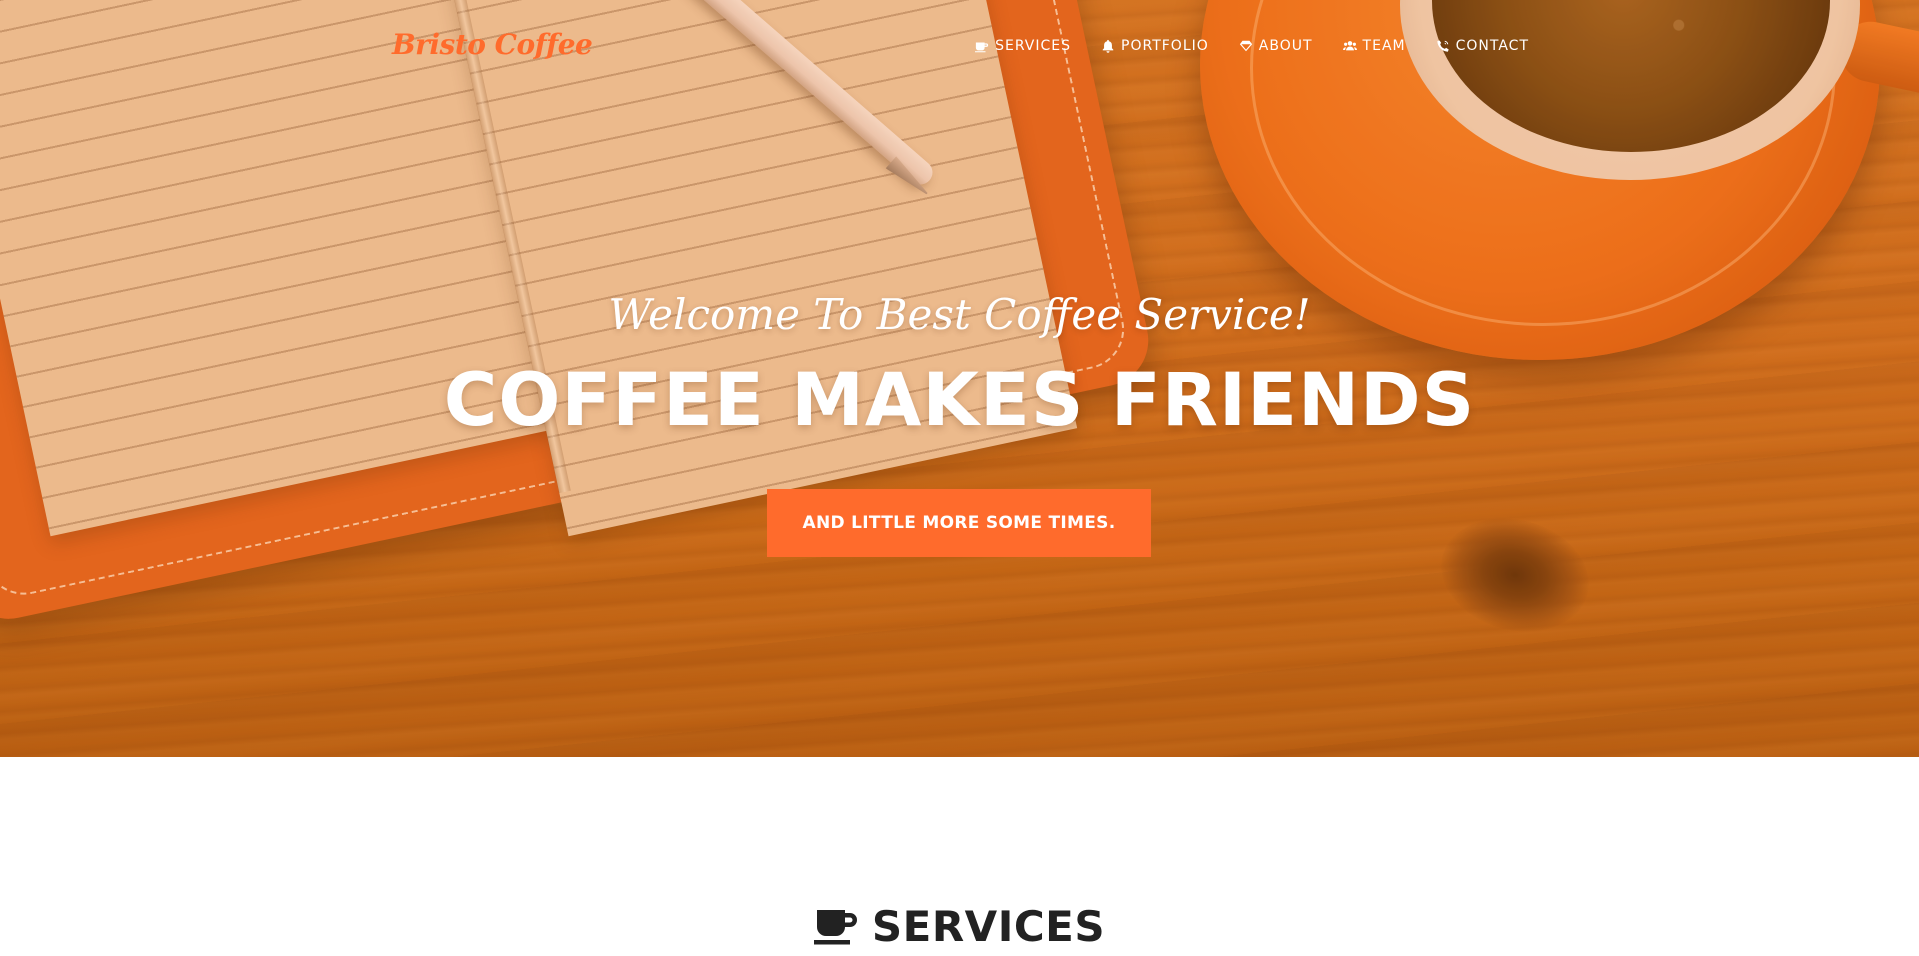  What do you see at coordinates (1443, 46) in the screenshot?
I see `phone-volume-icon` at bounding box center [1443, 46].